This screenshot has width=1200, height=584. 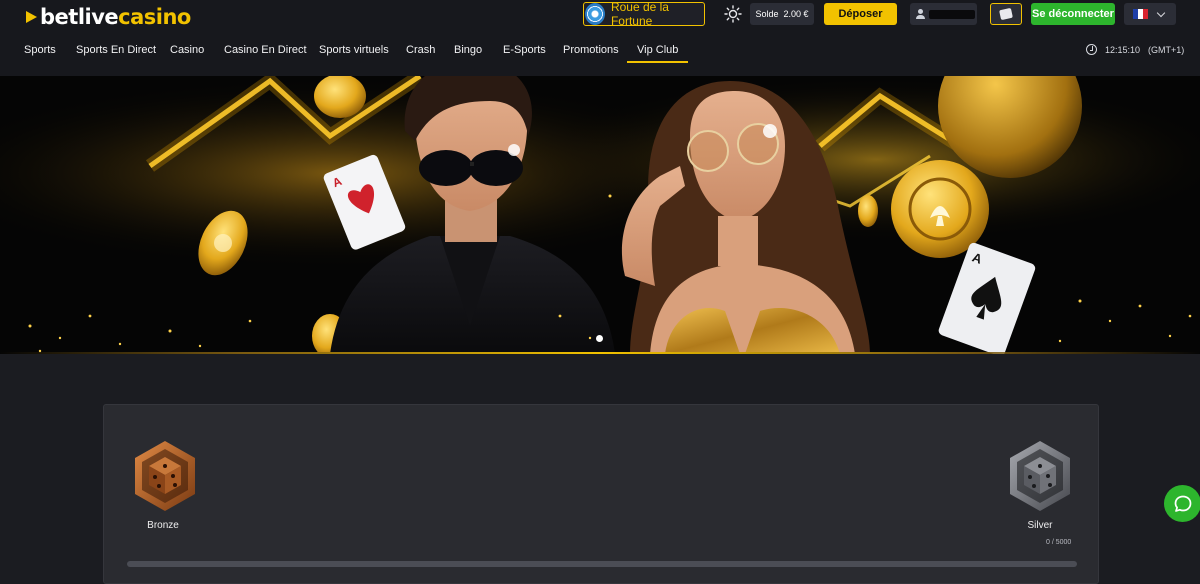 I want to click on french-flag-icon, so click(x=1140, y=14).